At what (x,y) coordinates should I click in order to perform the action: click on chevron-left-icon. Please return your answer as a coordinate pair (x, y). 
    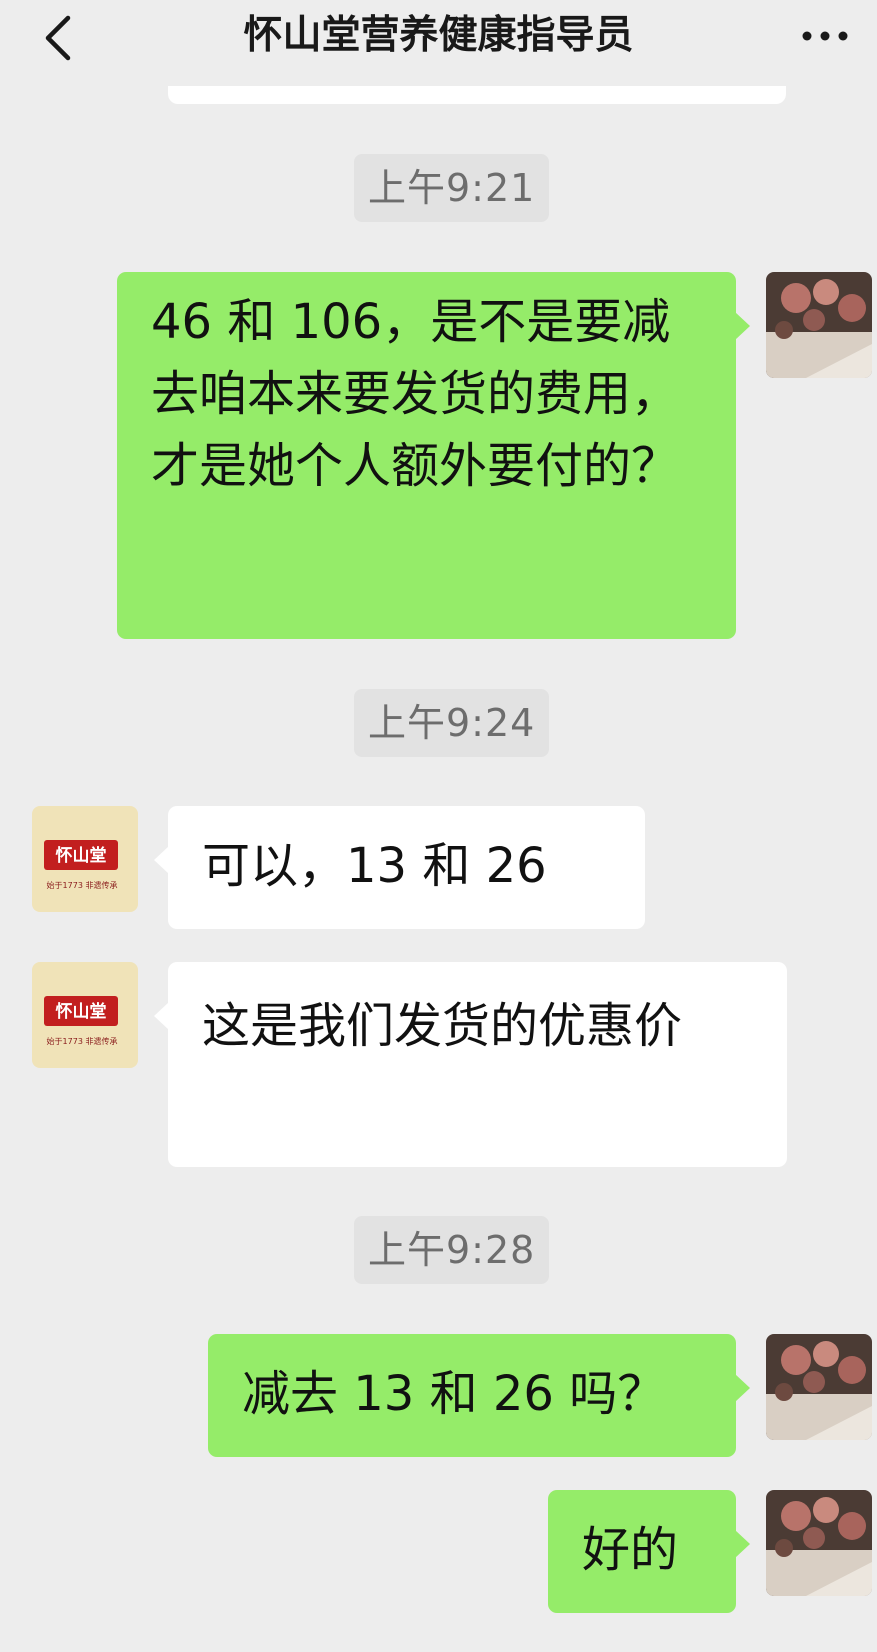
    Looking at the image, I should click on (58, 38).